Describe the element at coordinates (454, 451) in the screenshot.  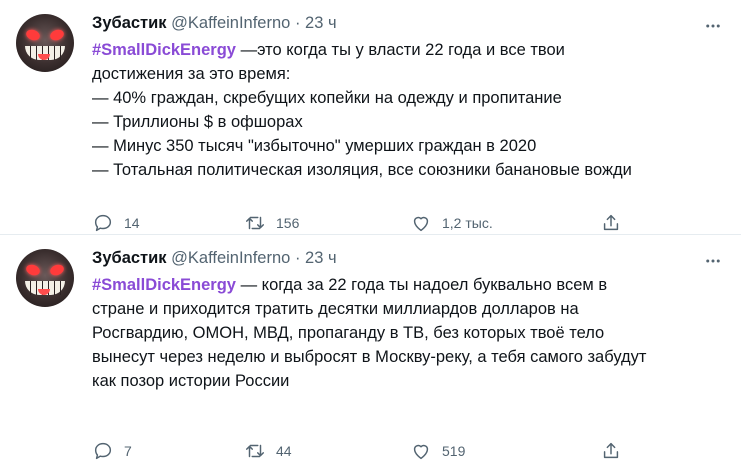
I see `like-count: 519` at that location.